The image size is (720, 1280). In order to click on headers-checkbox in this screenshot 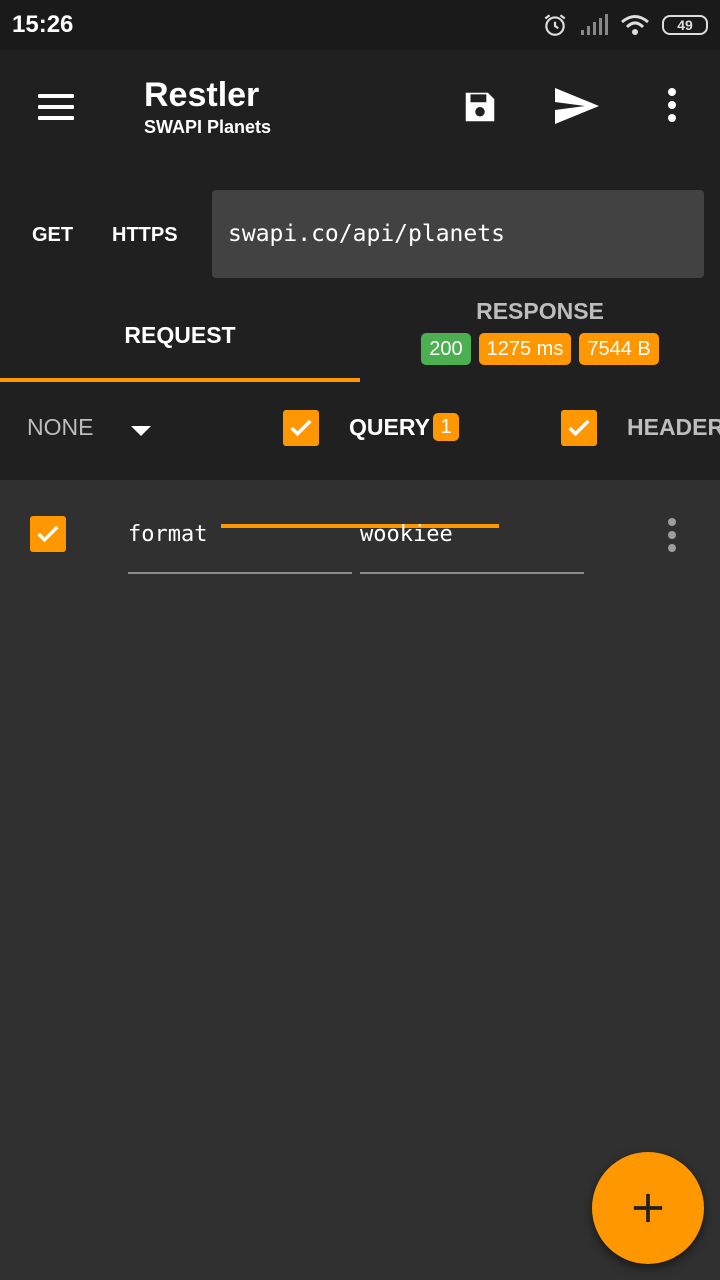, I will do `click(579, 428)`.